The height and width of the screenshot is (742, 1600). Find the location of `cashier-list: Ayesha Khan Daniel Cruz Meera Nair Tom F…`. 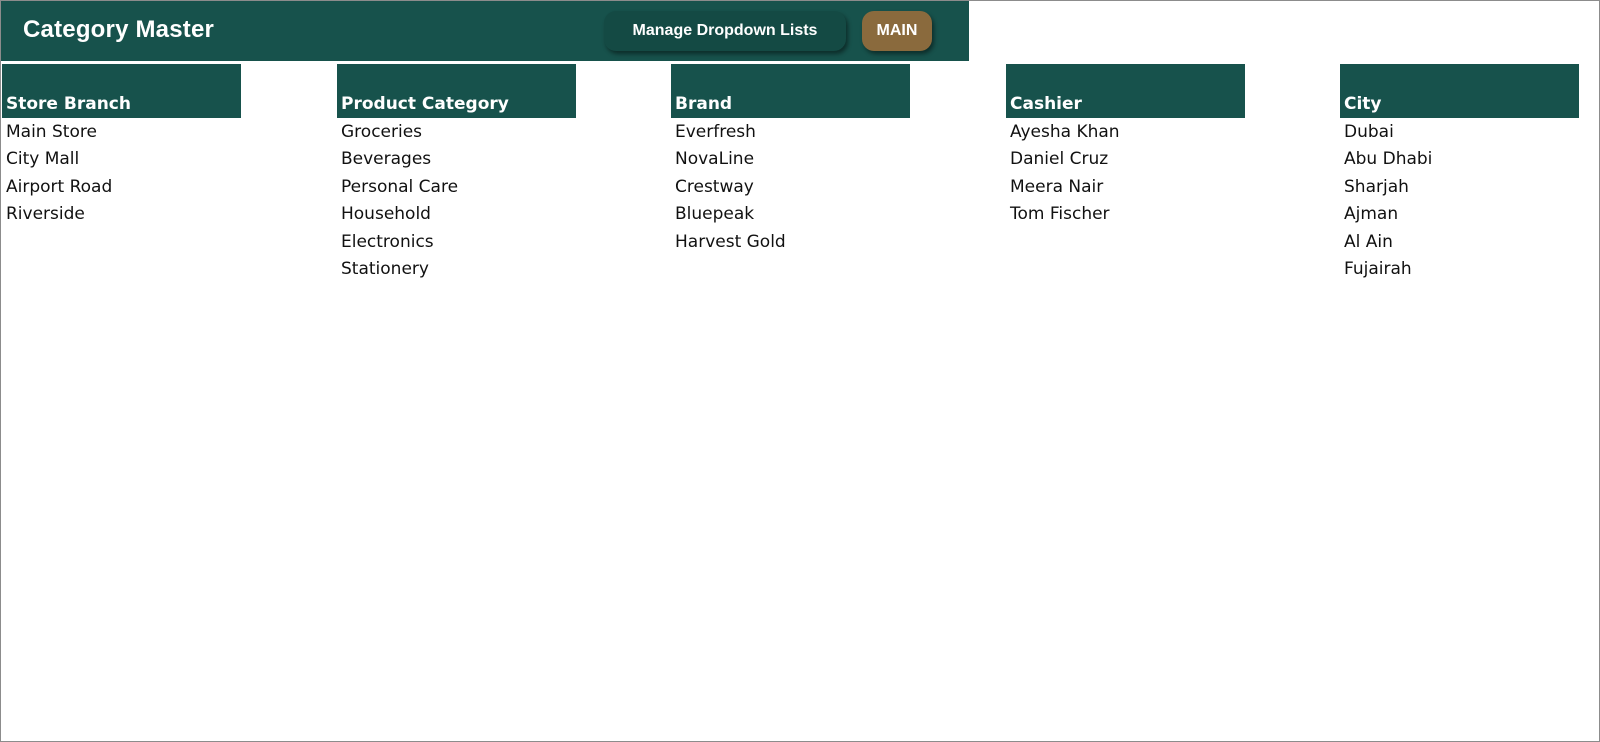

cashier-list: Ayesha Khan Daniel Cruz Meera Nair Tom F… is located at coordinates (1126, 174).